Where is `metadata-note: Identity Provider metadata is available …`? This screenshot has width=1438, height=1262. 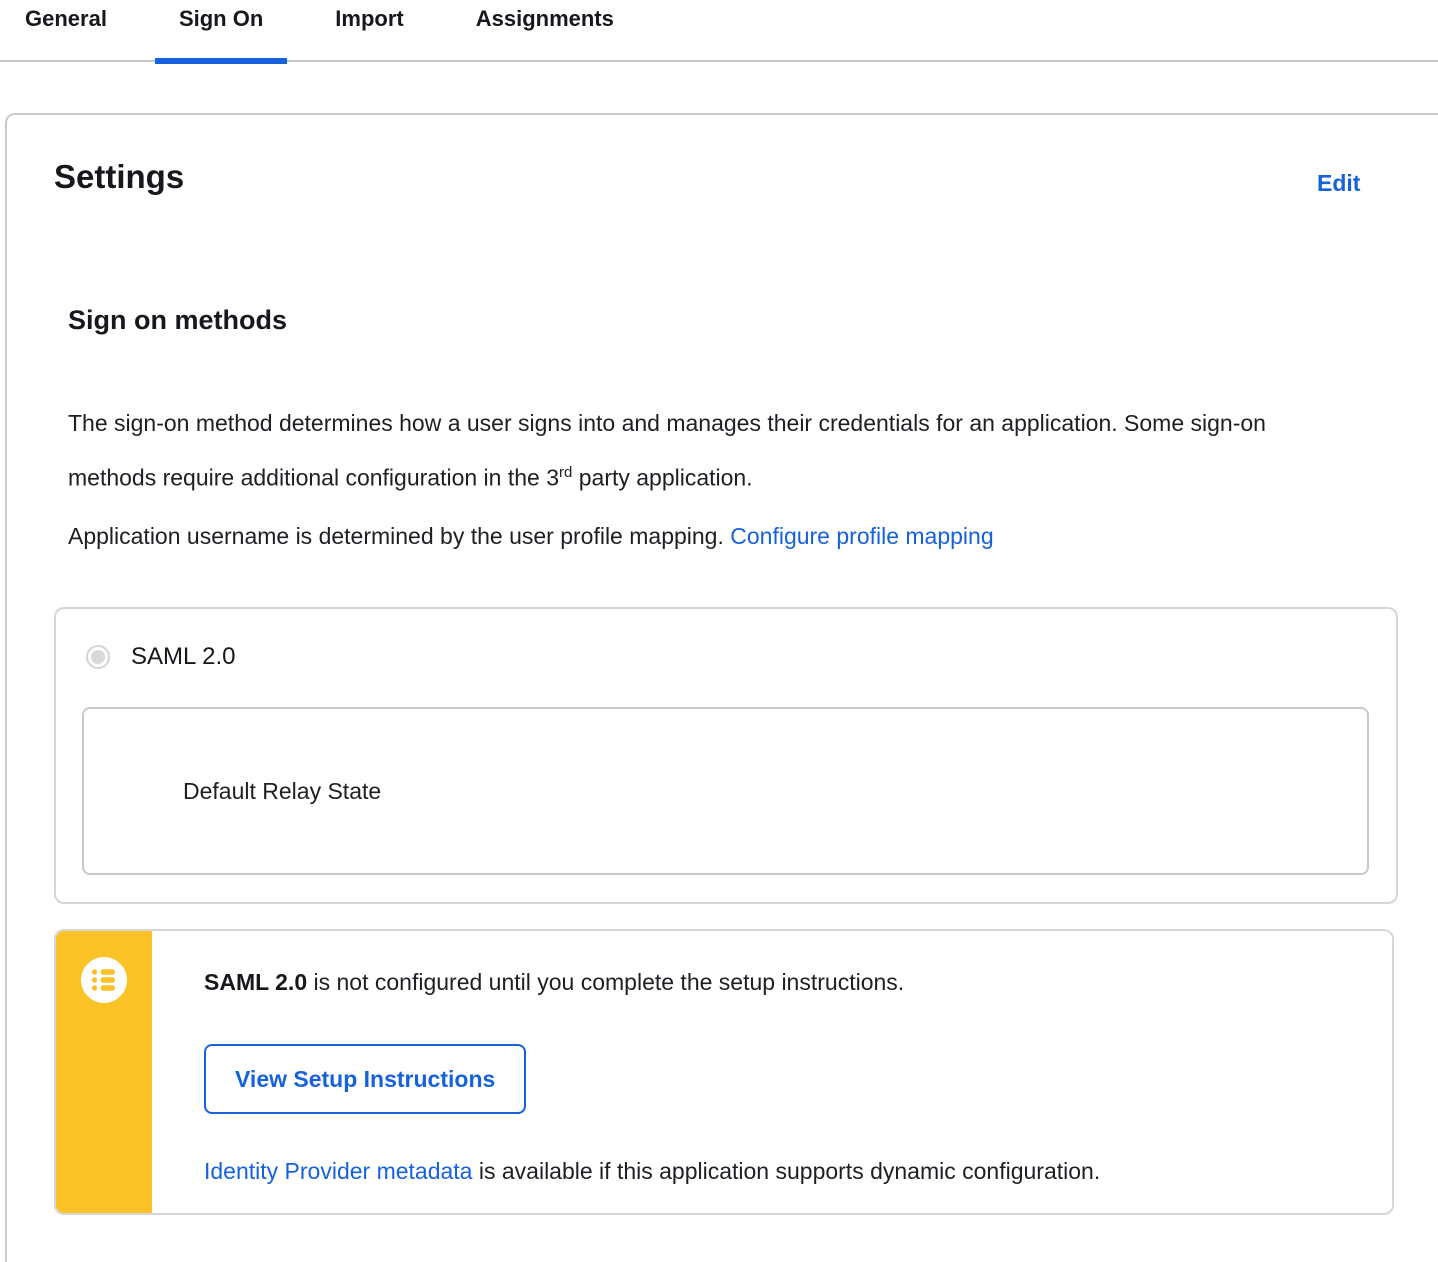
metadata-note: Identity Provider metadata is available … is located at coordinates (778, 1171).